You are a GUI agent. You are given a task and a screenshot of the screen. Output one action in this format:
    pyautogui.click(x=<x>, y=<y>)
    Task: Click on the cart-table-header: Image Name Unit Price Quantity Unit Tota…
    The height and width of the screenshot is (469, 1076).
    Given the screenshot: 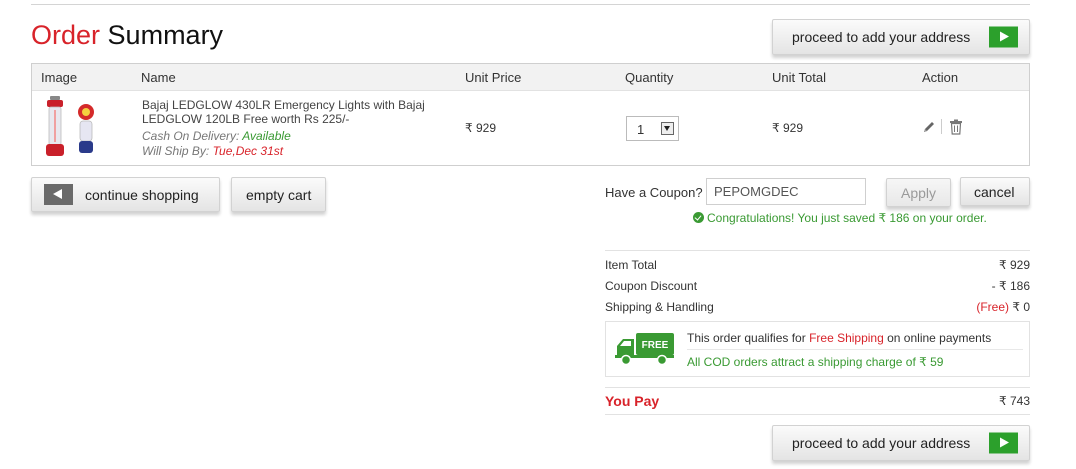 What is the action you would take?
    pyautogui.click(x=530, y=77)
    